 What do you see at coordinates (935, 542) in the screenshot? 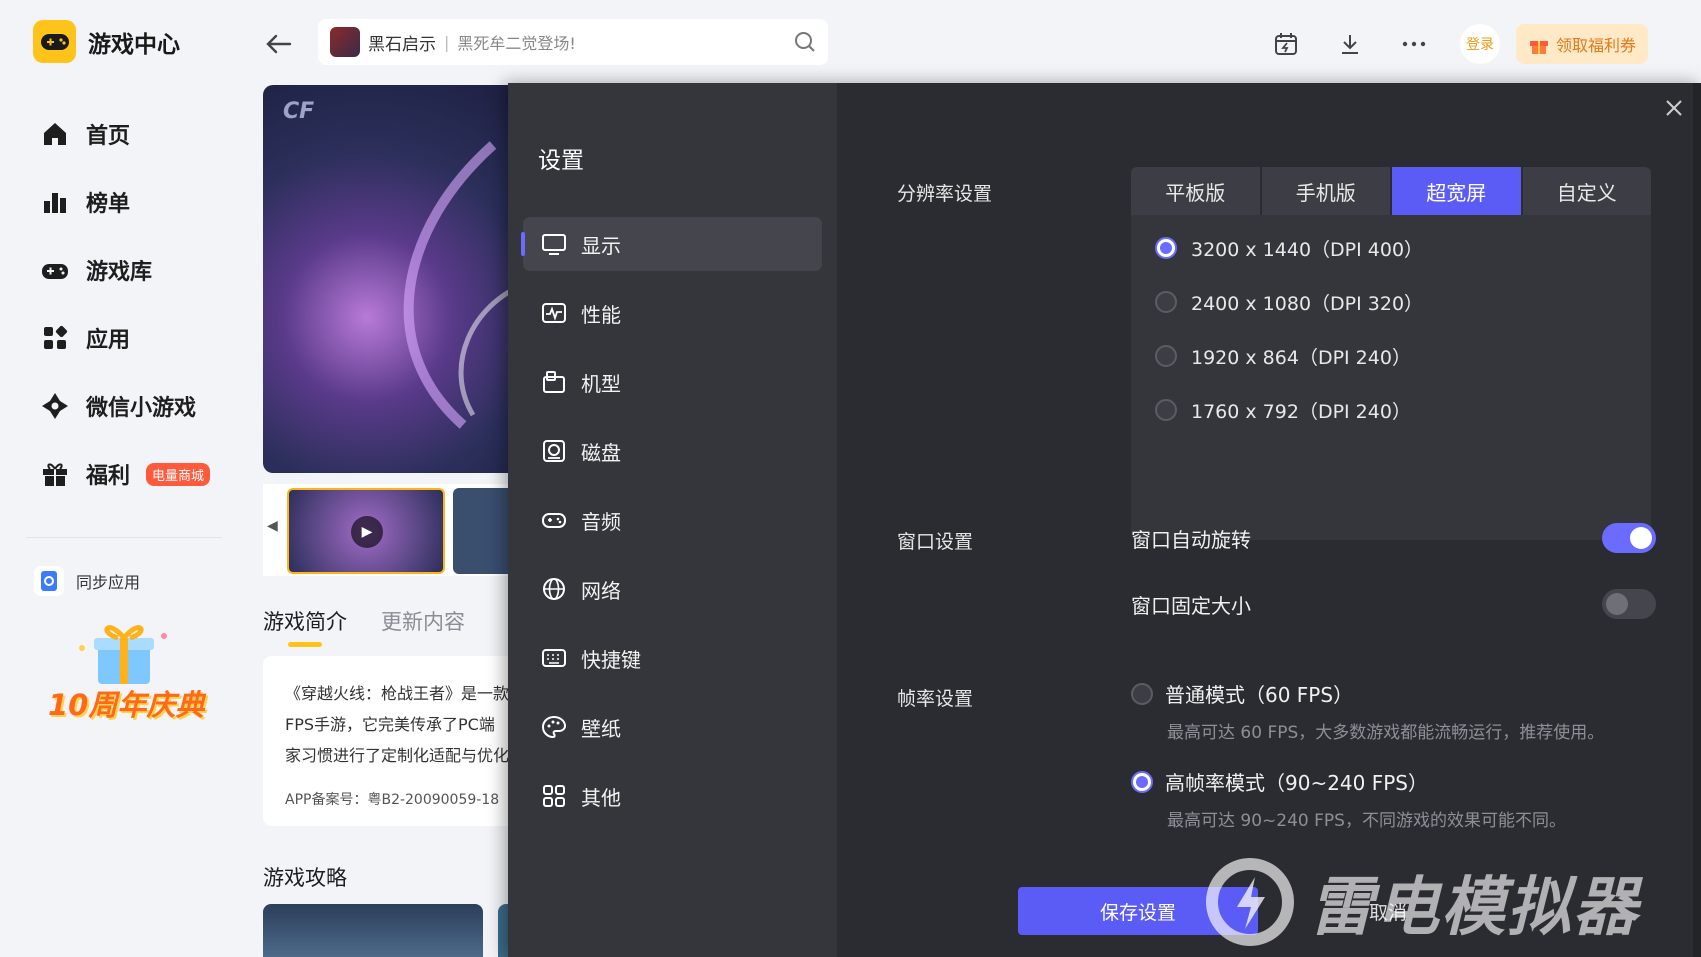
I see `window-settings-label: 窗口设置` at bounding box center [935, 542].